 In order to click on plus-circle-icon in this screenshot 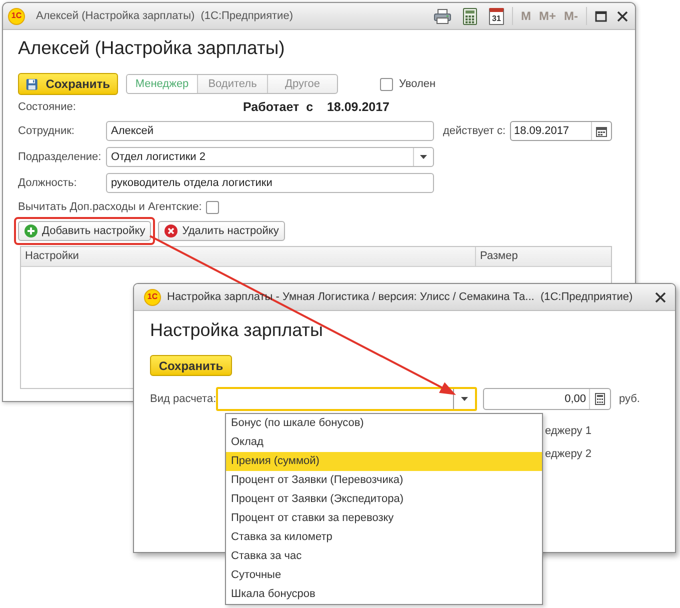, I will do `click(31, 231)`.